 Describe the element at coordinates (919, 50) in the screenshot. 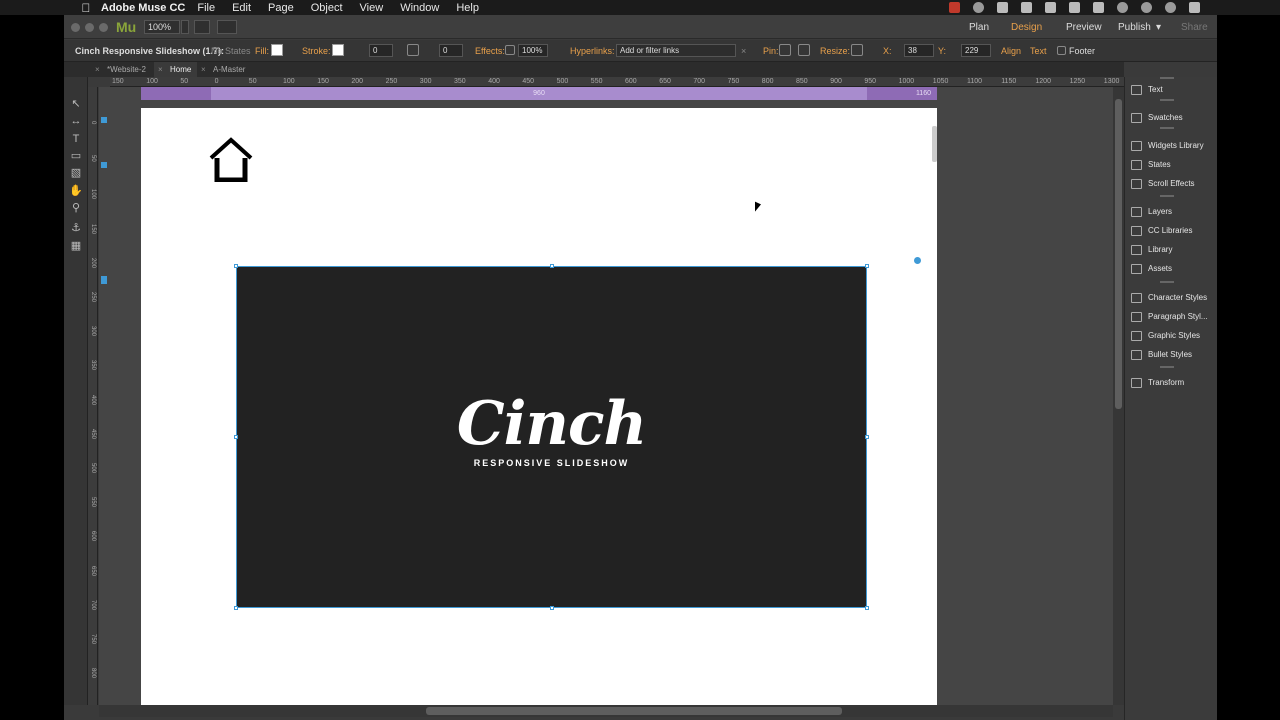

I see `x-field: 38` at that location.